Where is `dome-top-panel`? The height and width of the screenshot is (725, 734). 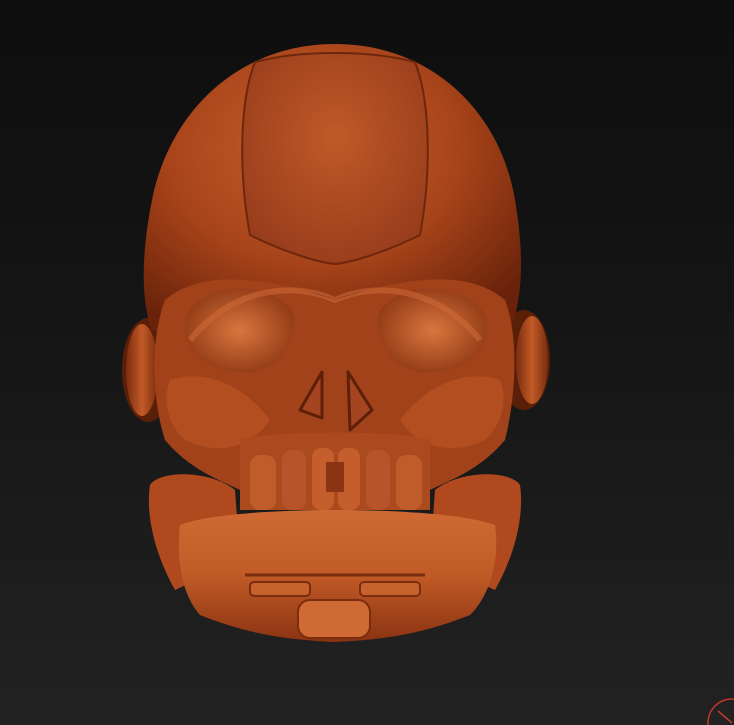
dome-top-panel is located at coordinates (335, 159).